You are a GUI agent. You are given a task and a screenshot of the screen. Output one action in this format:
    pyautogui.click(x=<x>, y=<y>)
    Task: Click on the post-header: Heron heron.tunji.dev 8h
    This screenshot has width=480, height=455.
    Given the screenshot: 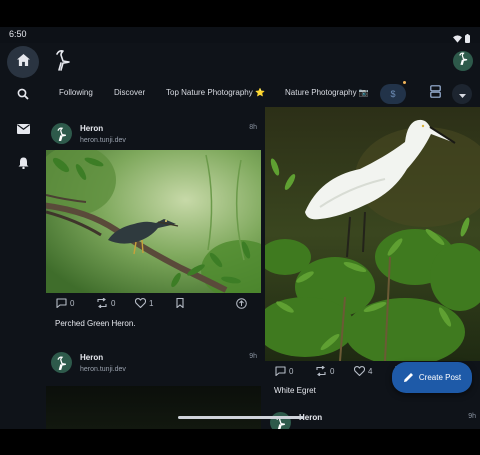 What is the action you would take?
    pyautogui.click(x=153, y=135)
    